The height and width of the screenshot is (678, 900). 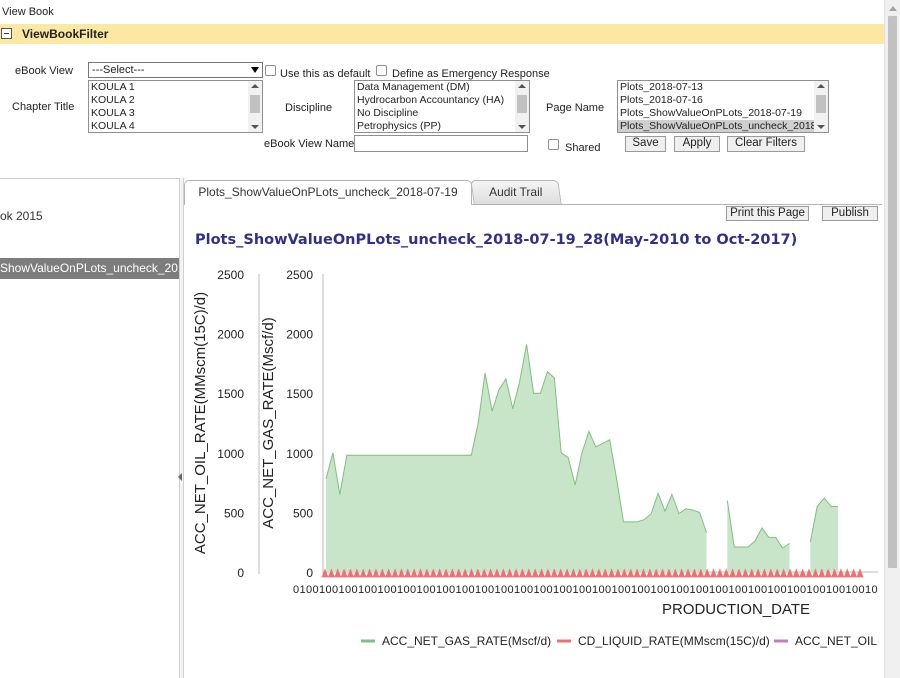 I want to click on legend-label: CD_LIQUID_RATE(MMscm(15C)/d), so click(x=674, y=641).